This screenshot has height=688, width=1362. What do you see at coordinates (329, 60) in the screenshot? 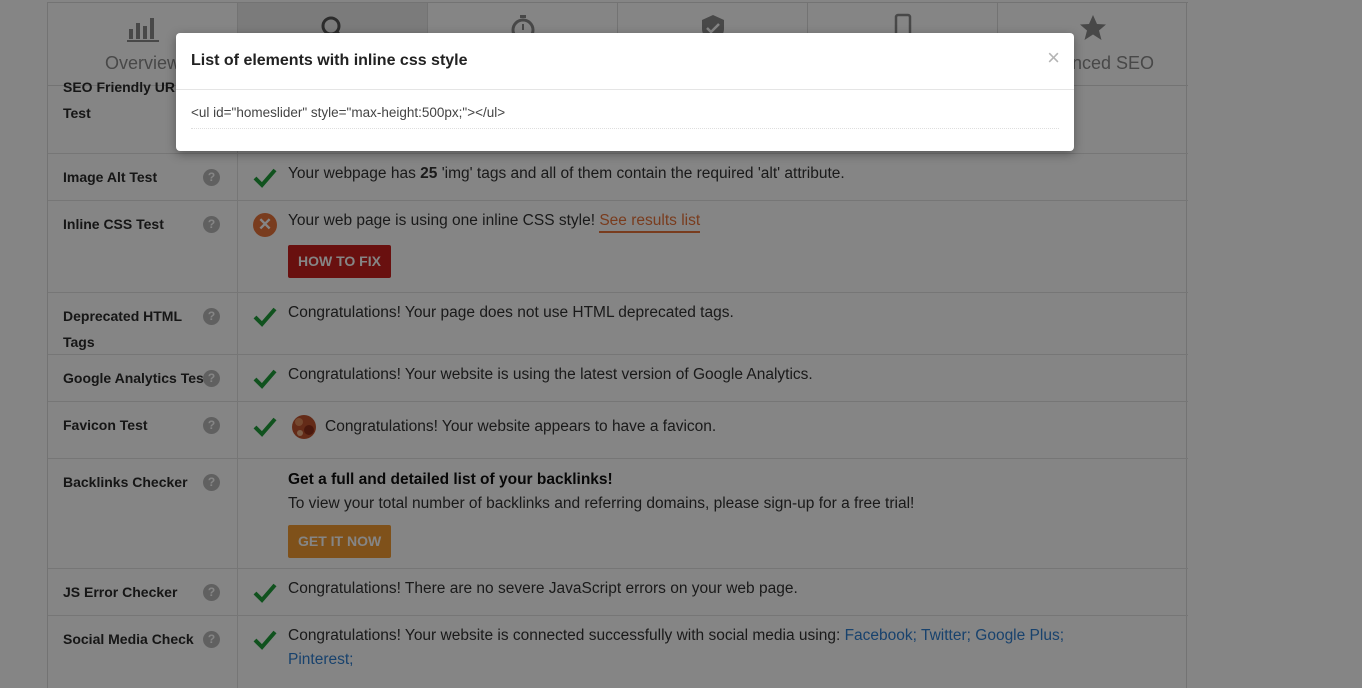
I see `modal-title: List of elements with inline css style` at bounding box center [329, 60].